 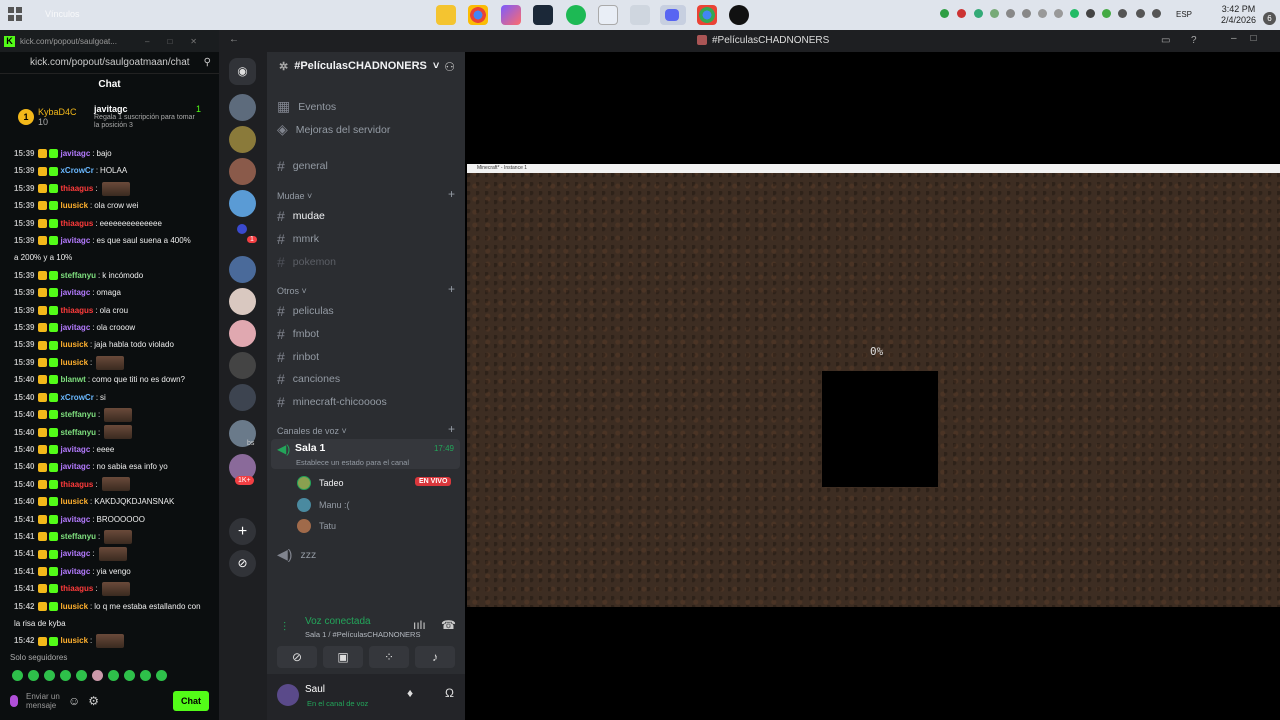 What do you see at coordinates (576, 15) in the screenshot?
I see `spotify-icon` at bounding box center [576, 15].